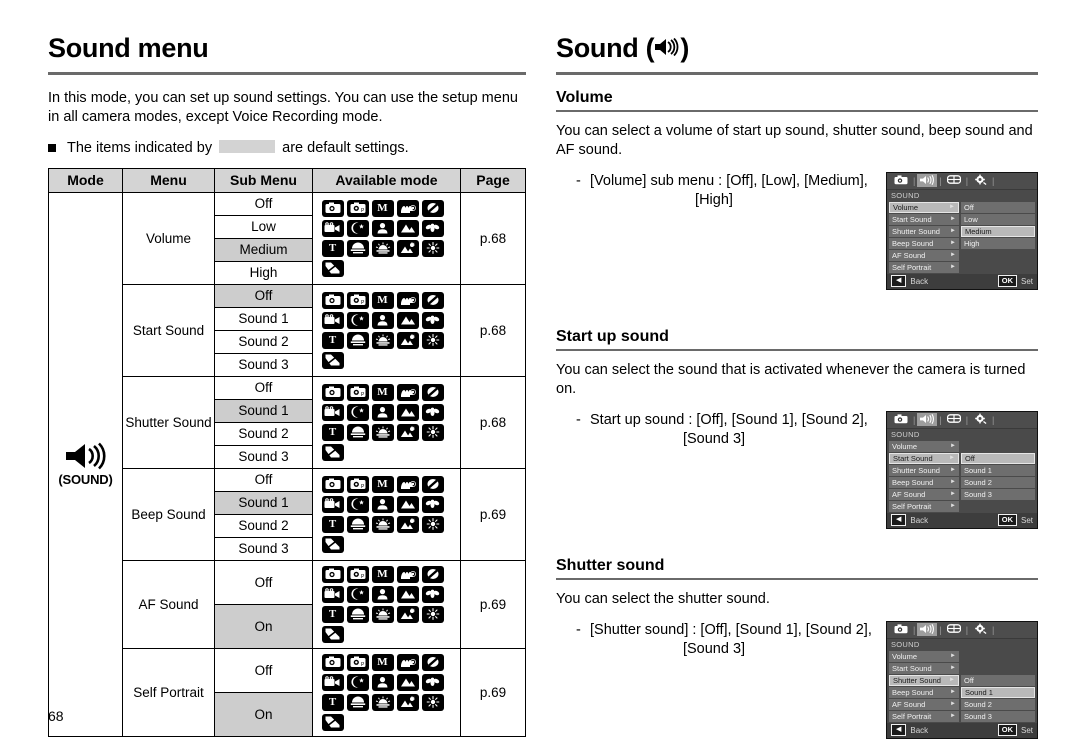  Describe the element at coordinates (578, 419) in the screenshot. I see `list-dash: -` at that location.